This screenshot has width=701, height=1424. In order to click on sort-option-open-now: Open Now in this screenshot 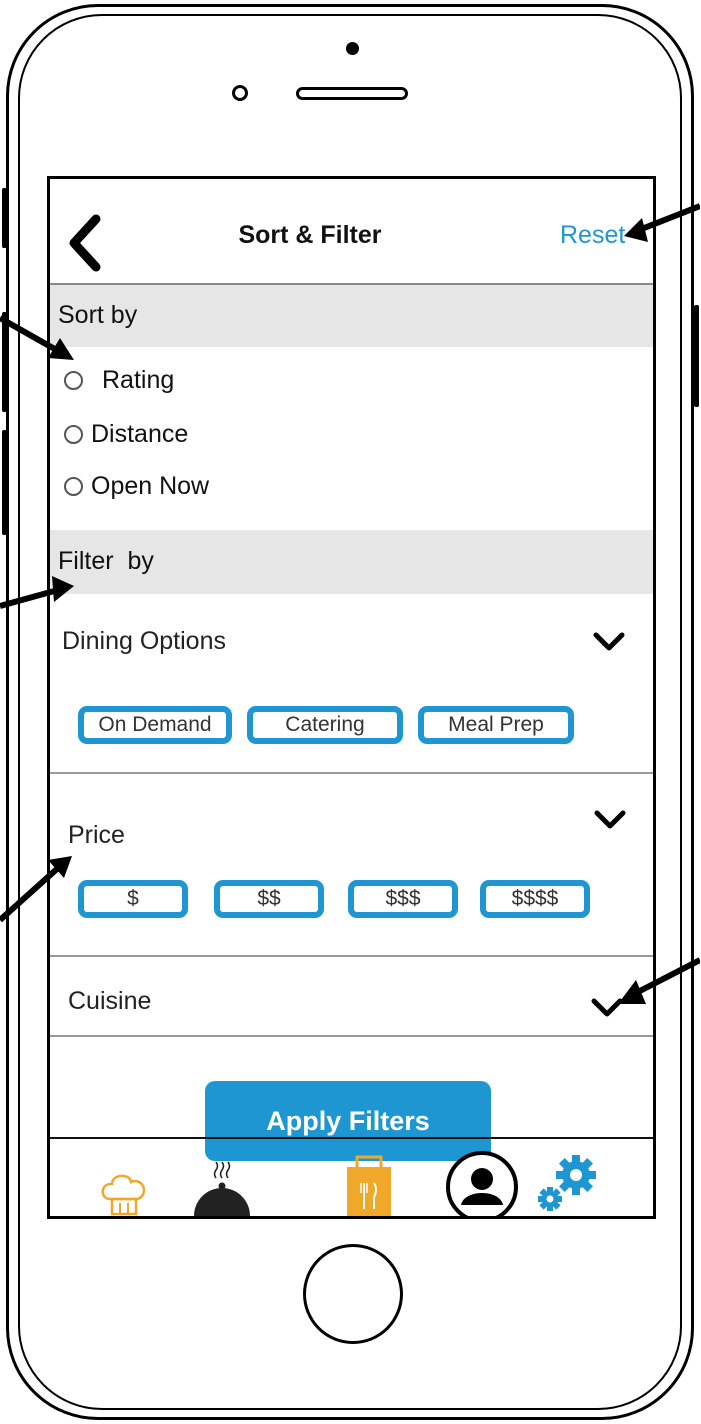, I will do `click(136, 486)`.